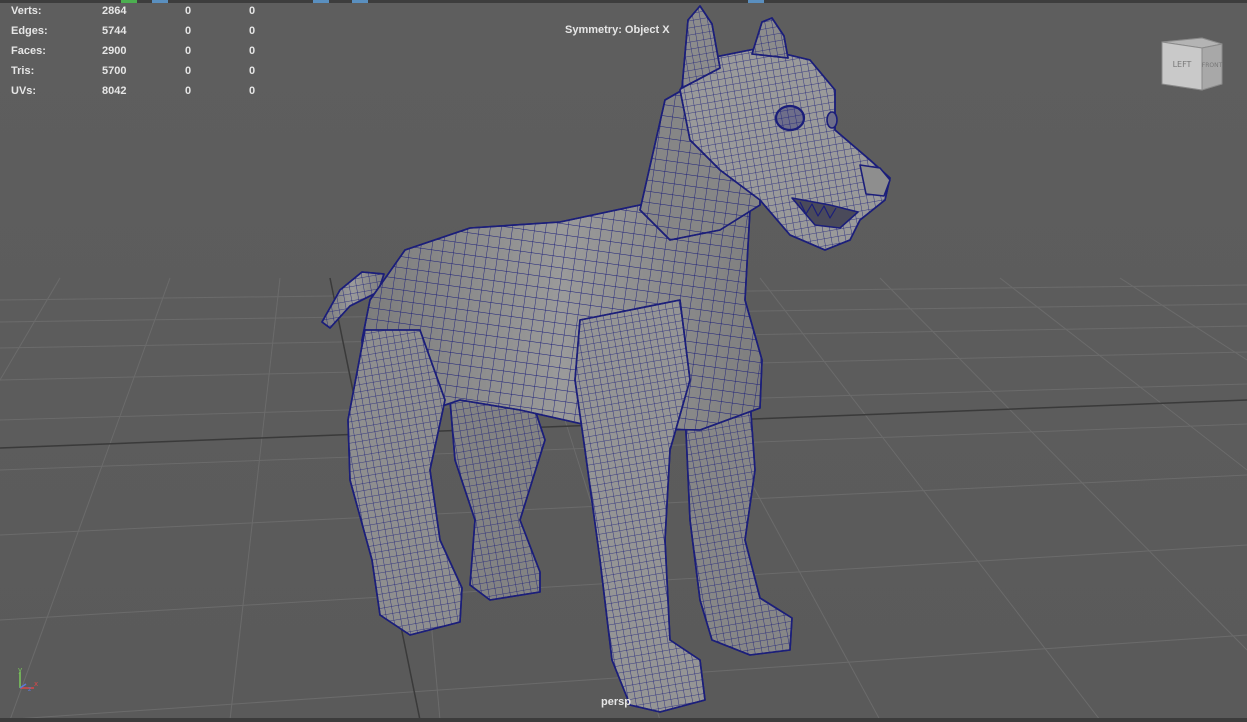  I want to click on camera-name-label: persp, so click(616, 702).